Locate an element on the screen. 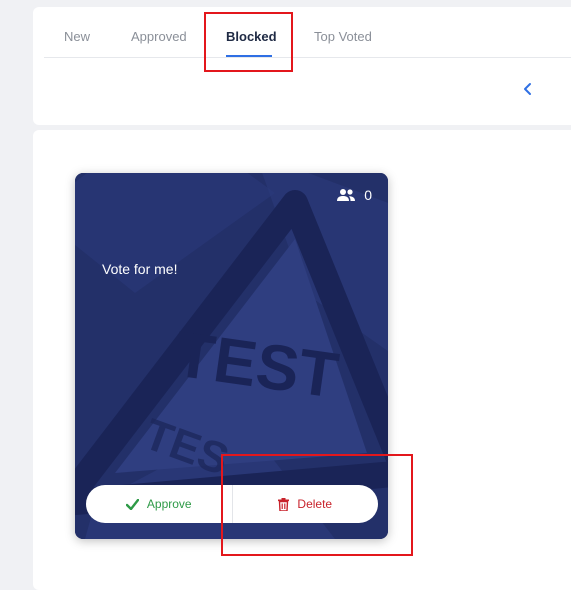 Image resolution: width=571 pixels, height=590 pixels. voter-count-value: 0 is located at coordinates (368, 195).